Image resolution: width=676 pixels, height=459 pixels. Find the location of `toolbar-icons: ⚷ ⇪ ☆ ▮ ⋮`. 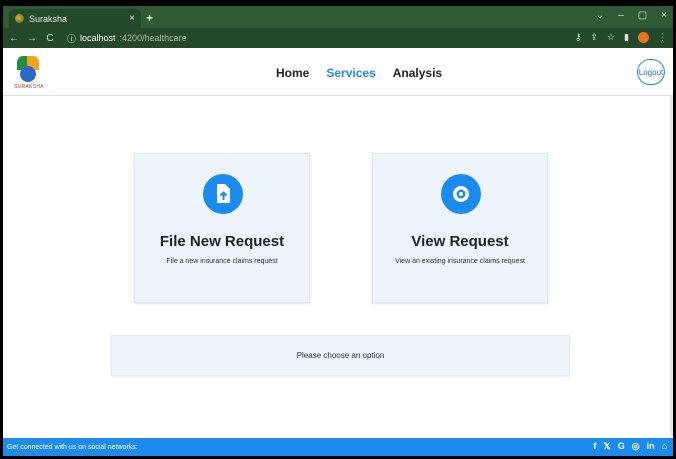

toolbar-icons: ⚷ ⇪ ☆ ▮ ⋮ is located at coordinates (621, 37).